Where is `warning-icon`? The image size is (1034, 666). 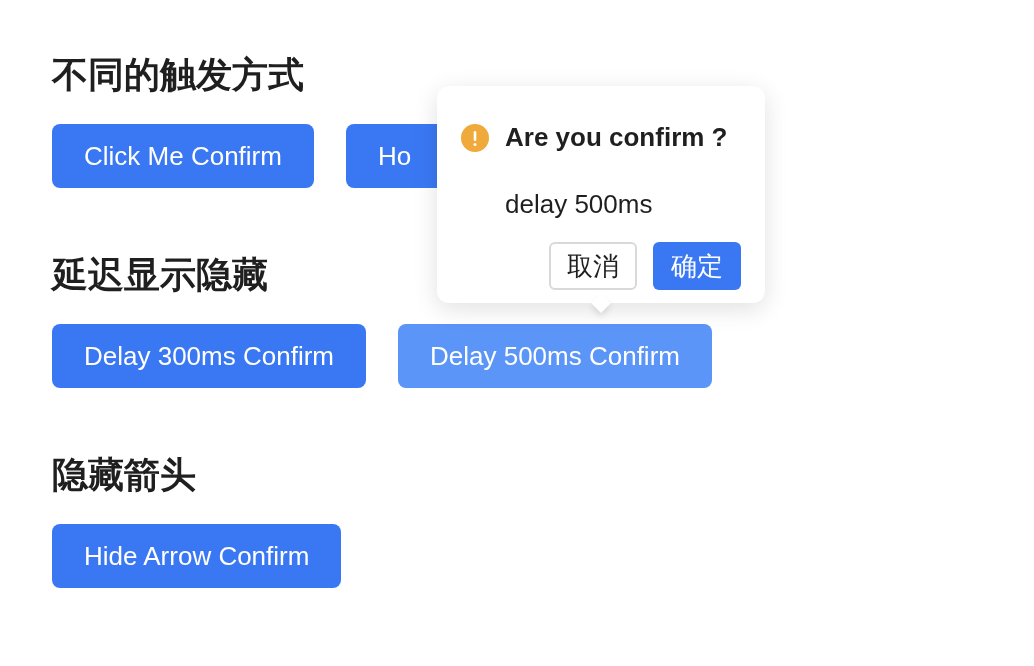
warning-icon is located at coordinates (475, 137).